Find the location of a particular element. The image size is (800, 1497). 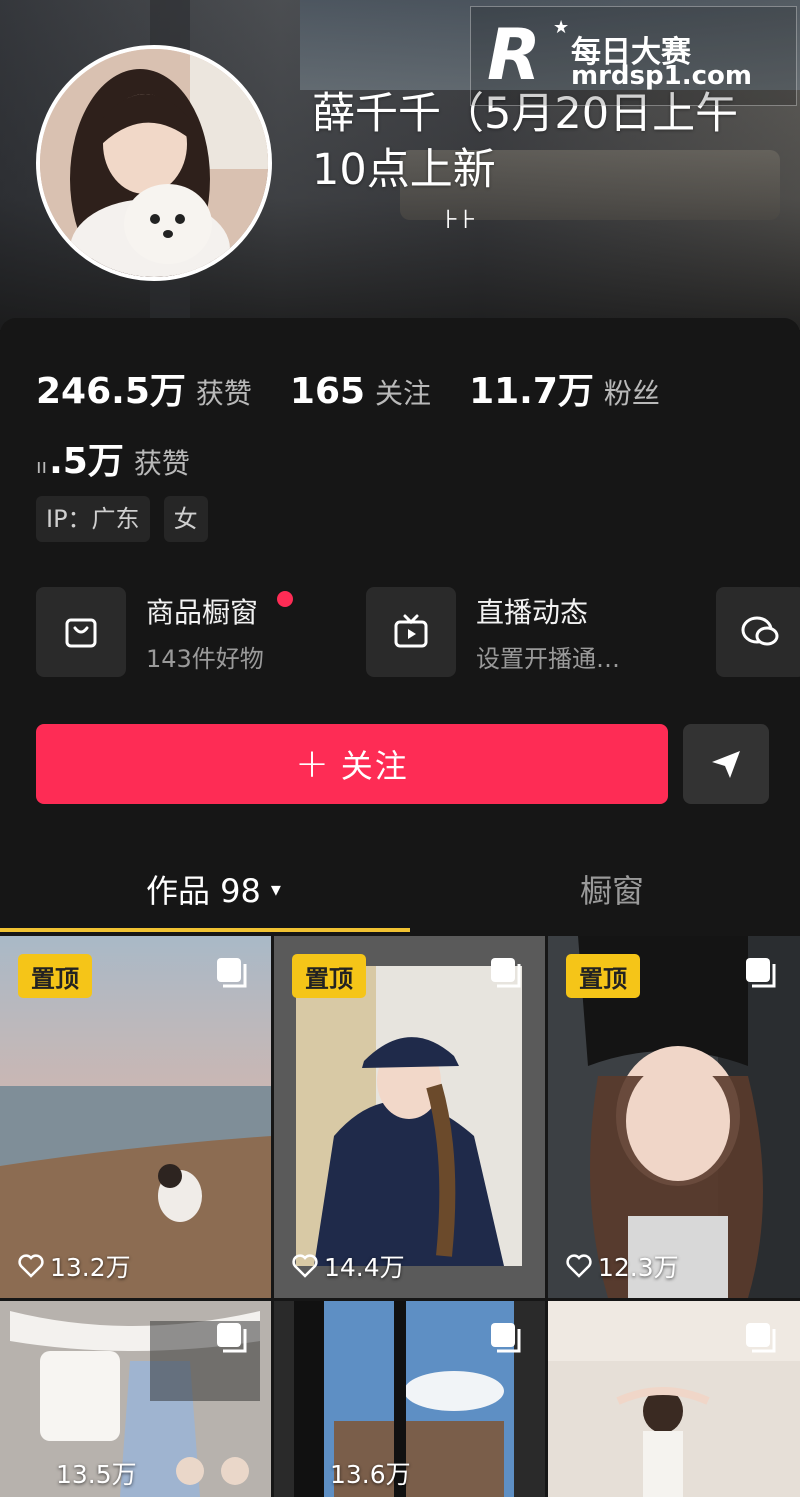

following-label: 关注 is located at coordinates (403, 393).